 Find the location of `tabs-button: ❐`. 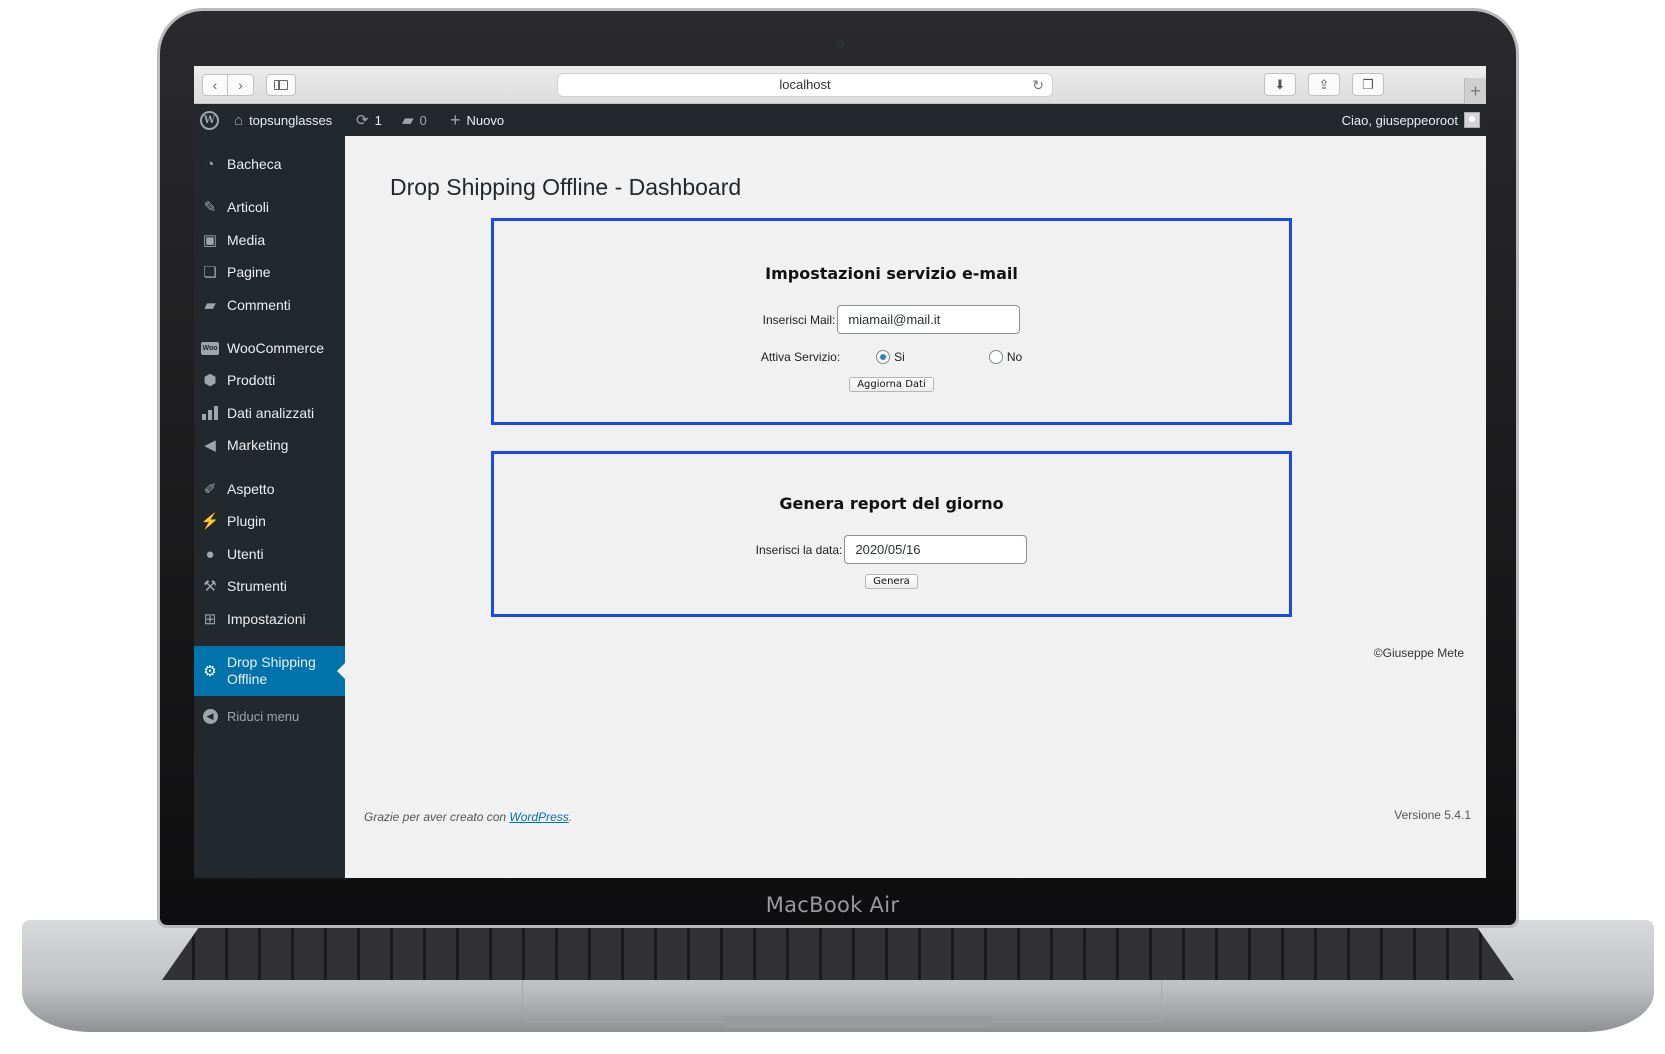

tabs-button: ❐ is located at coordinates (1368, 84).